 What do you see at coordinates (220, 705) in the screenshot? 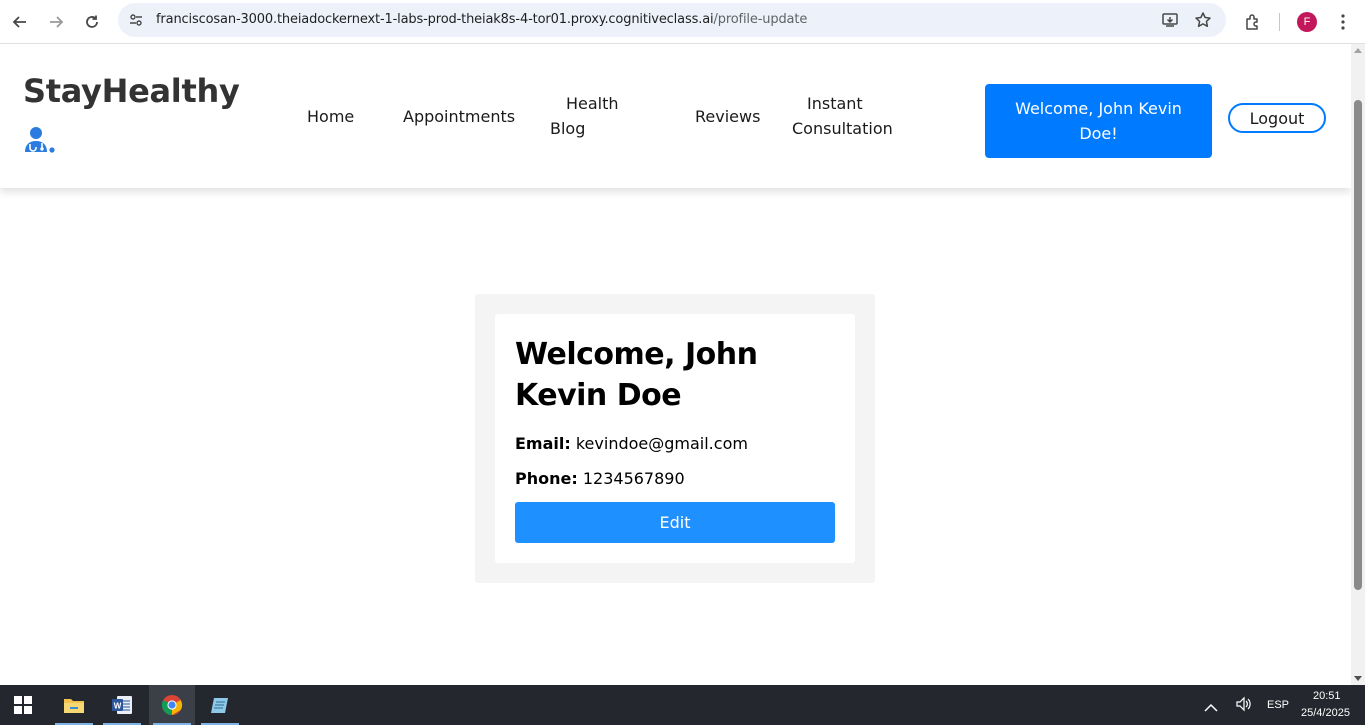
I see `notepad-icon` at bounding box center [220, 705].